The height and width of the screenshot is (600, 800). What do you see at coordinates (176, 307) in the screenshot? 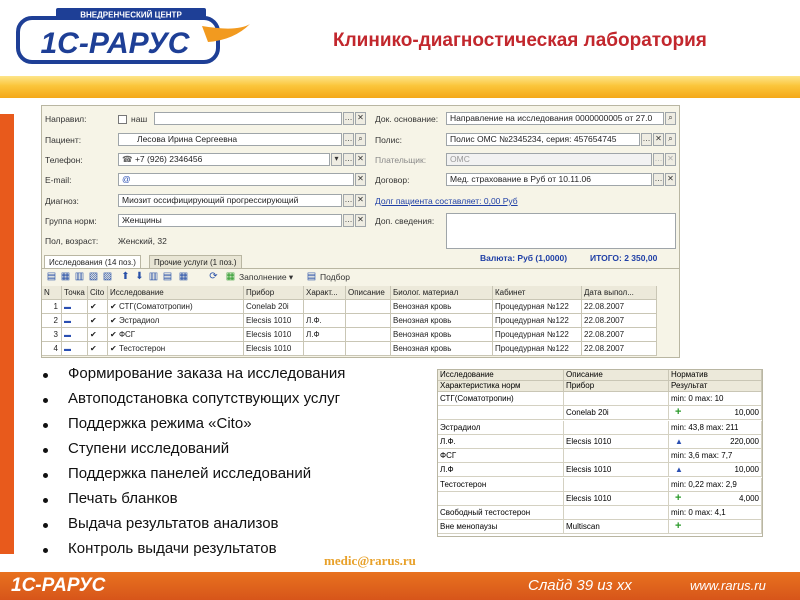
I see `study-cell: ✔ СТГ(Соматотропин)` at bounding box center [176, 307].